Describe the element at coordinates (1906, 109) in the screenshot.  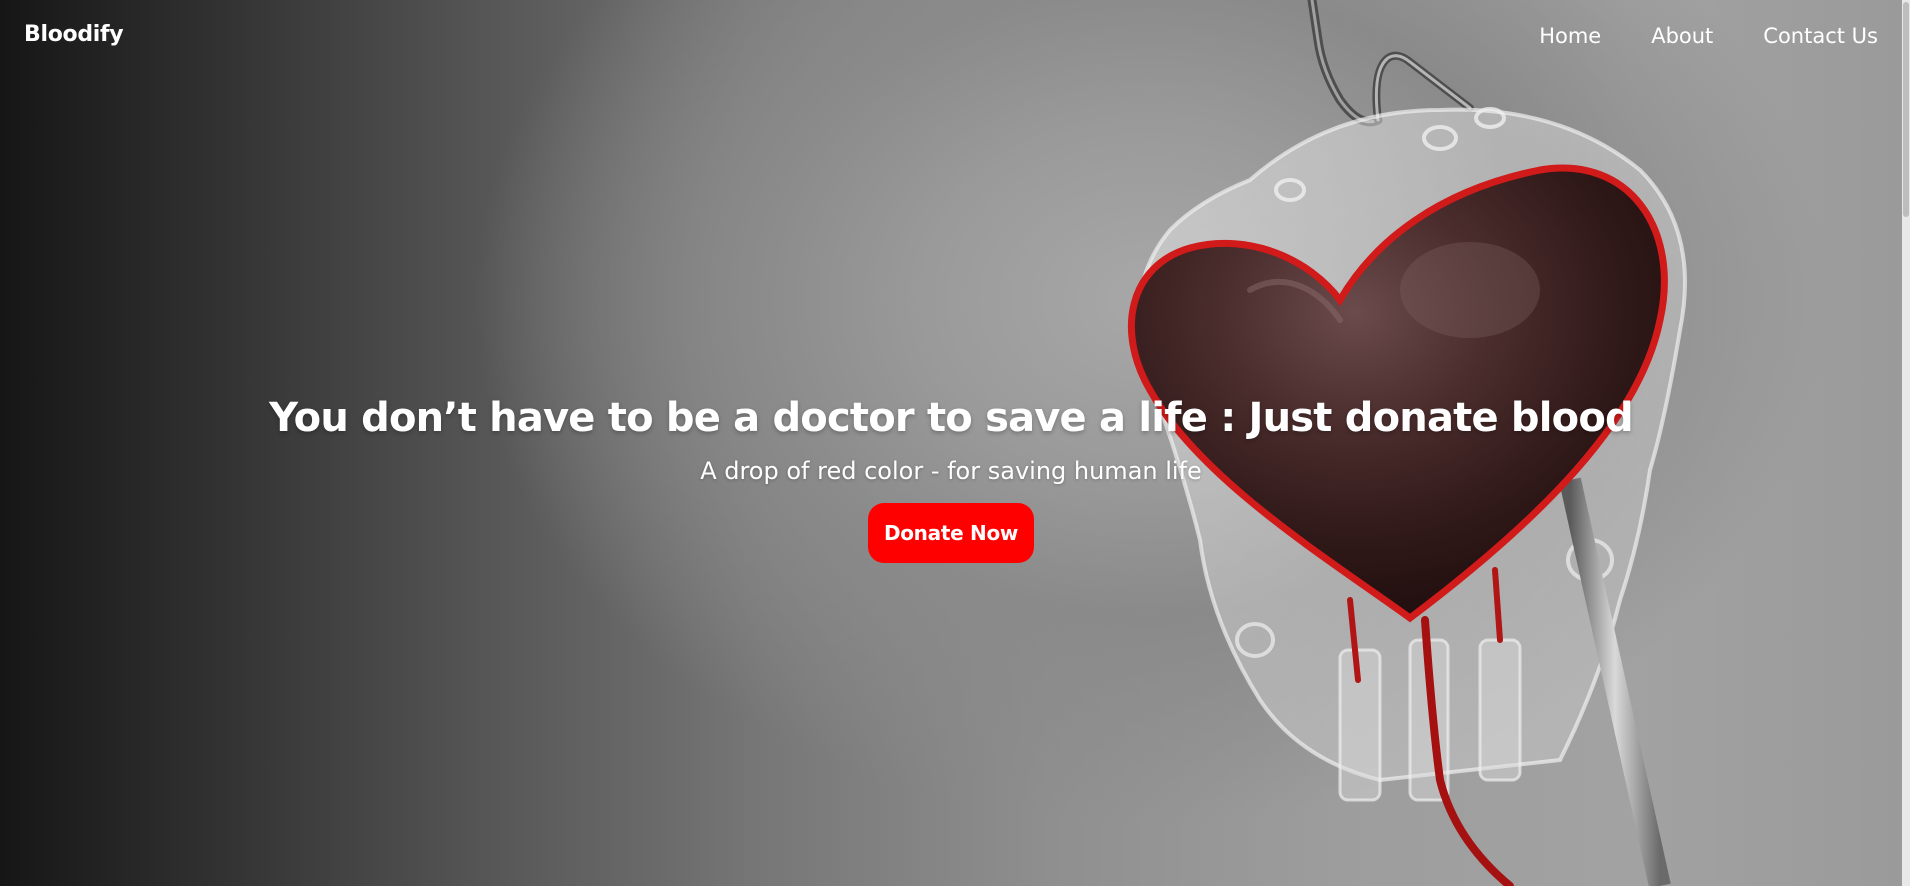
I see `scrollbar-thumb` at that location.